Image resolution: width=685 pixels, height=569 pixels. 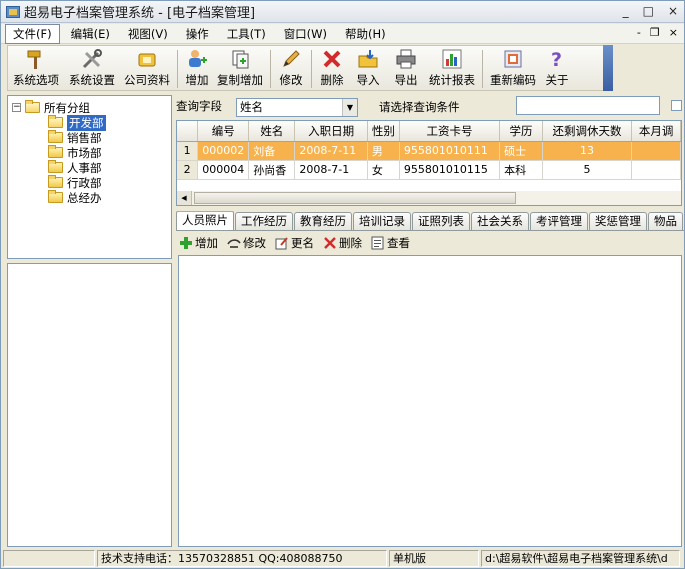 What do you see at coordinates (355, 198) in the screenshot?
I see `scroll-thumb` at bounding box center [355, 198].